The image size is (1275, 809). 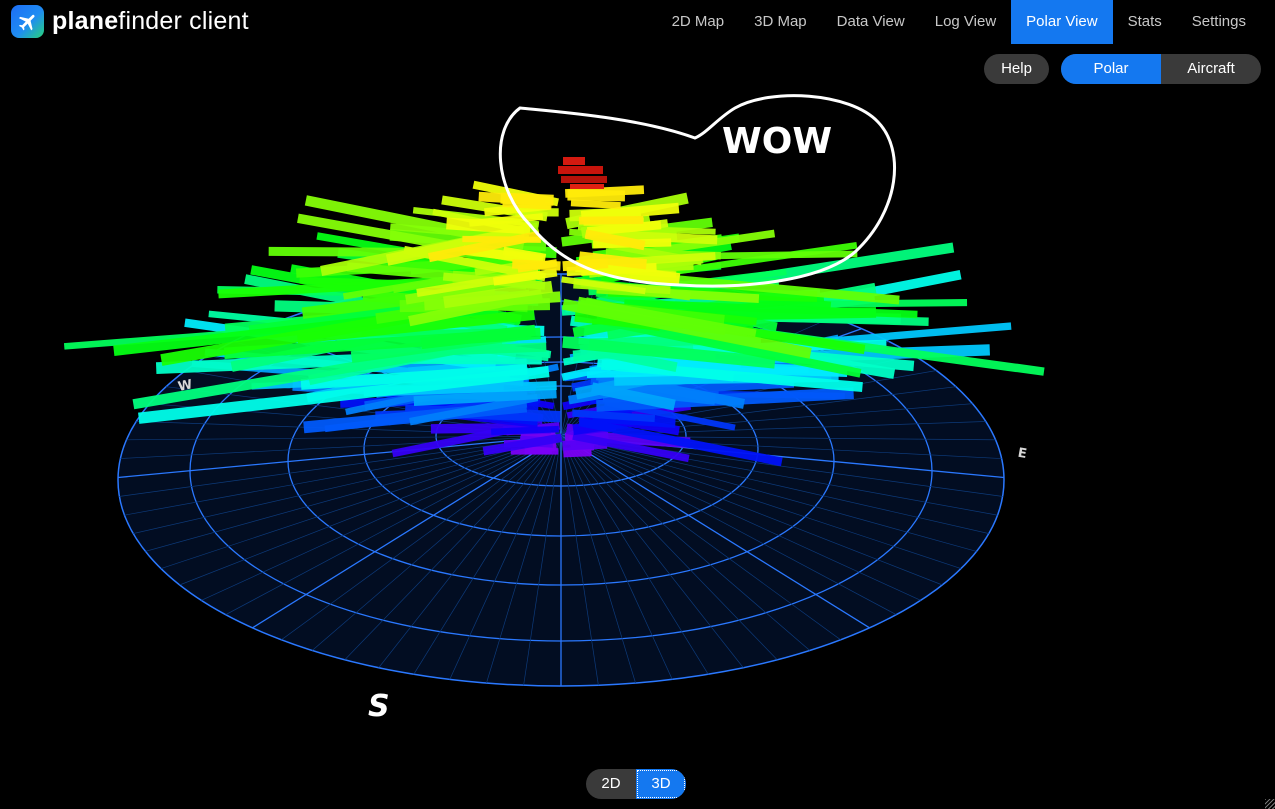 I want to click on app-logo: planefinder client, so click(x=130, y=21).